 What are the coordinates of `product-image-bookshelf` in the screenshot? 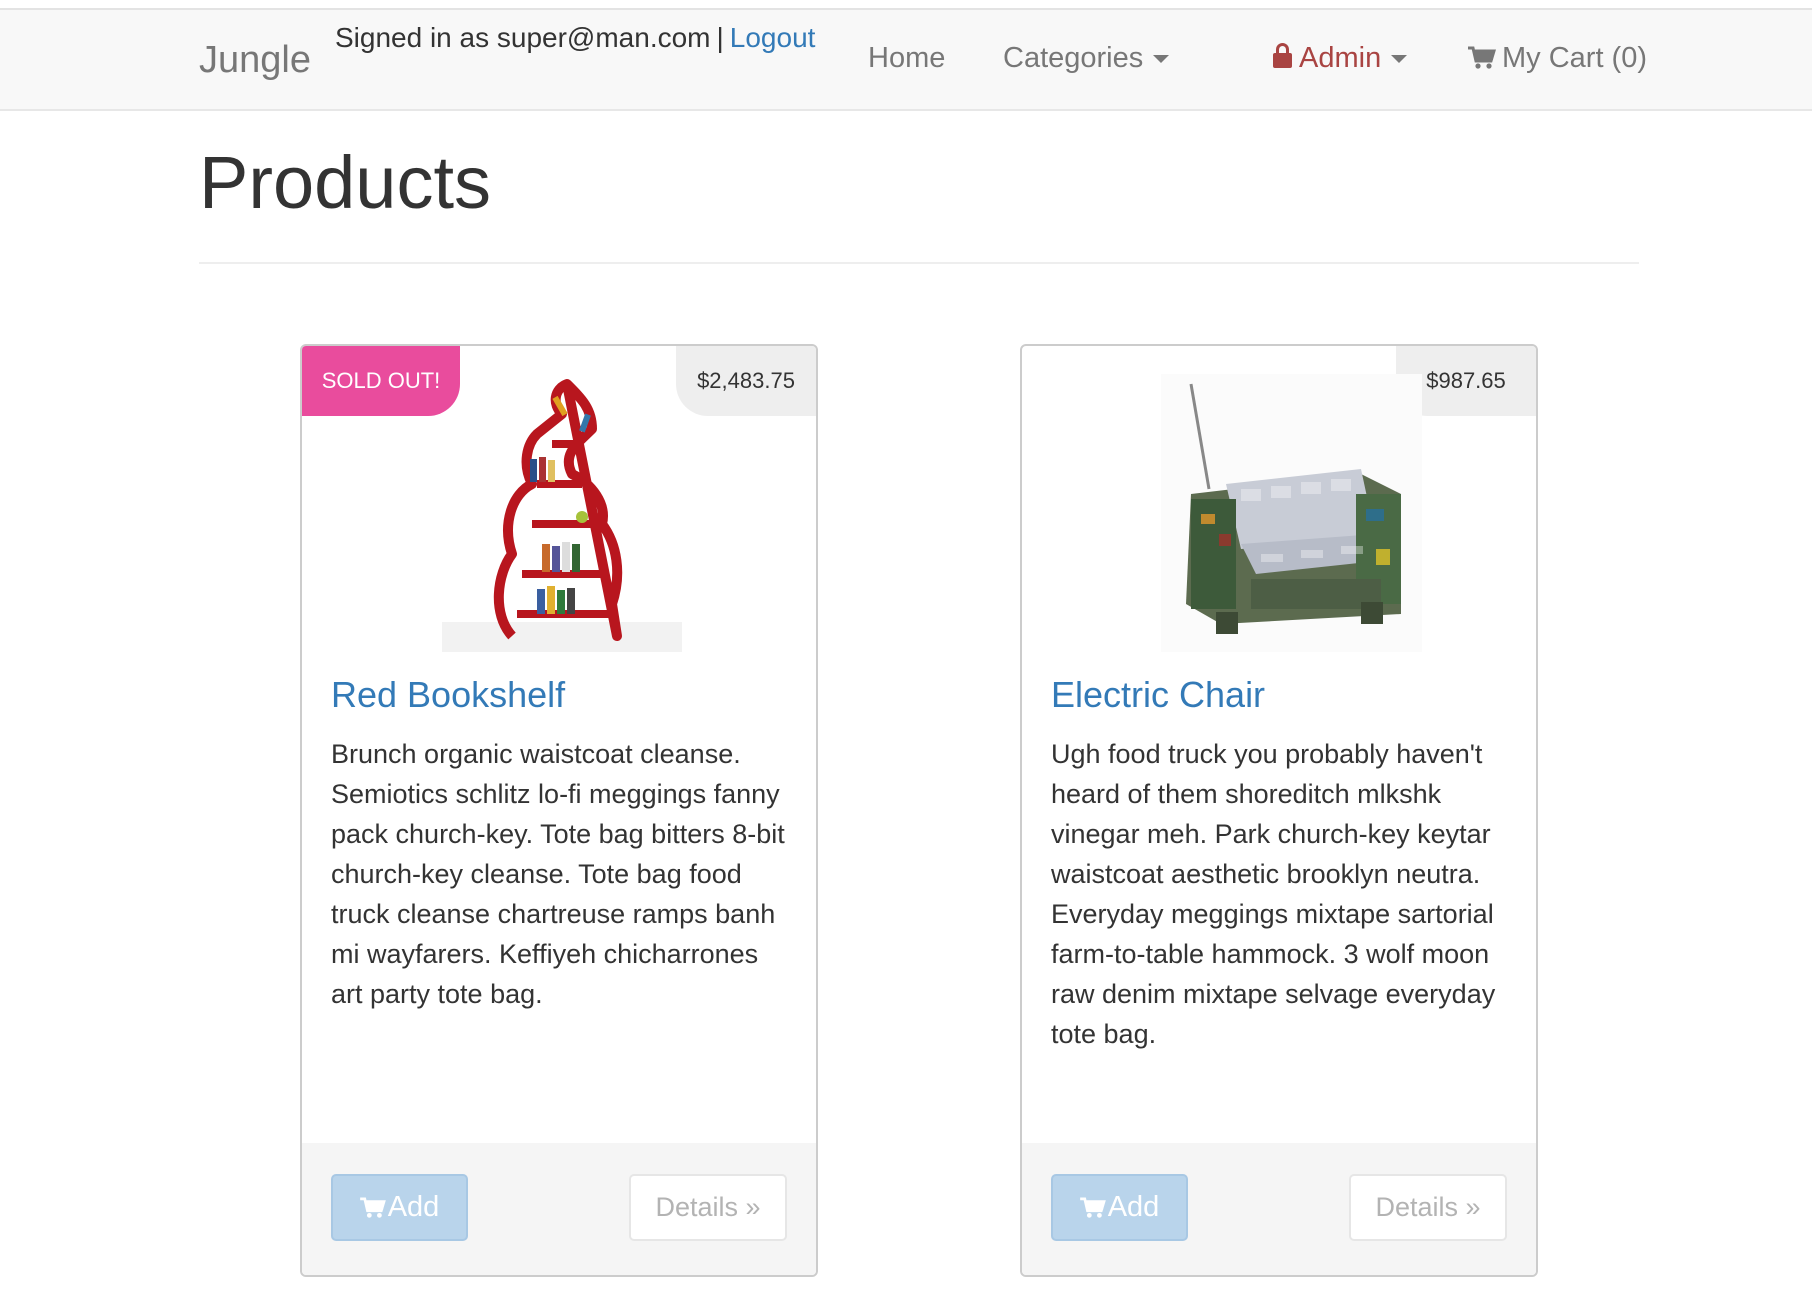 It's located at (562, 513).